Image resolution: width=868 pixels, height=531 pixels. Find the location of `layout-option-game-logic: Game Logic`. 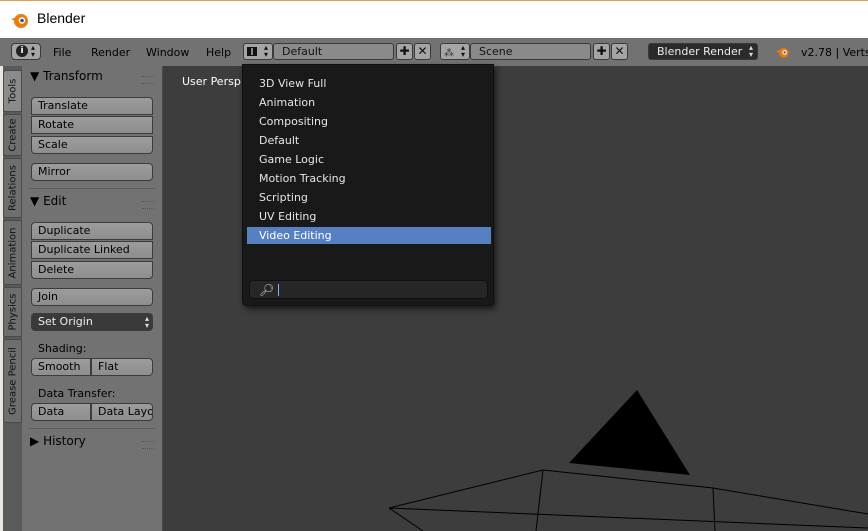

layout-option-game-logic: Game Logic is located at coordinates (369, 159).